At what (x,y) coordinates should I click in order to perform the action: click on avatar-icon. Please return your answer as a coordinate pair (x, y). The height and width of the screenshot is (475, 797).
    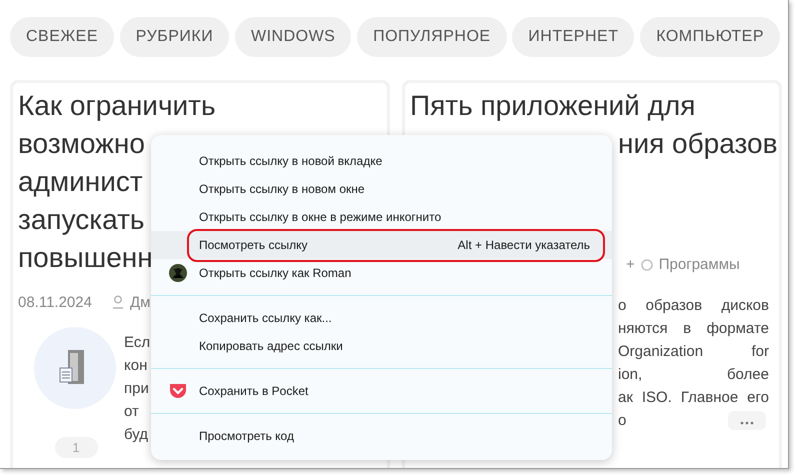
    Looking at the image, I should click on (178, 273).